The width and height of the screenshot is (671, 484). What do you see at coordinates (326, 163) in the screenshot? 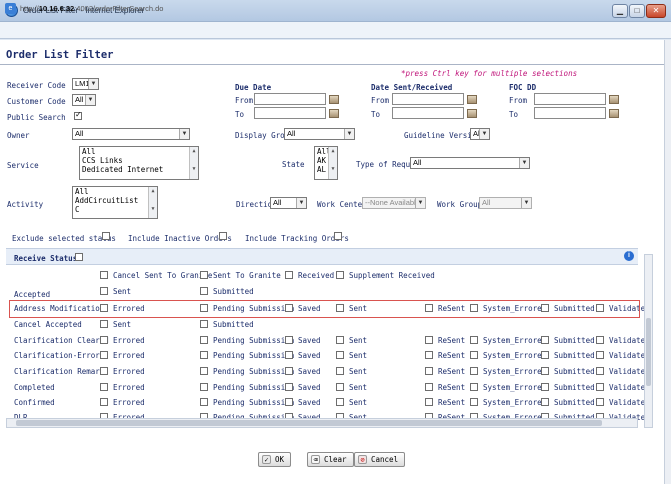
I see `state-list: All AK AL ▲ ▼` at bounding box center [326, 163].